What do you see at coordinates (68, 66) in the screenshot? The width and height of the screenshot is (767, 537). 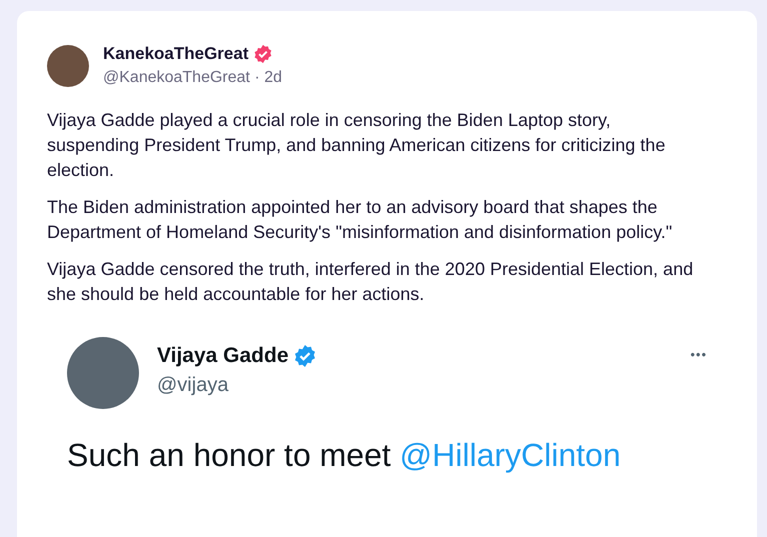 I see `avatar` at bounding box center [68, 66].